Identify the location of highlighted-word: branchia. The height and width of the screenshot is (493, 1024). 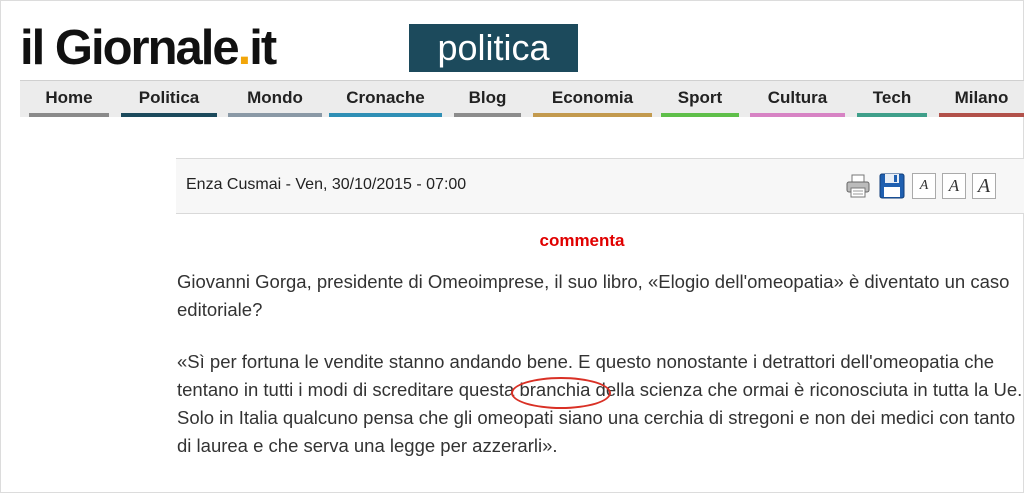
(561, 393).